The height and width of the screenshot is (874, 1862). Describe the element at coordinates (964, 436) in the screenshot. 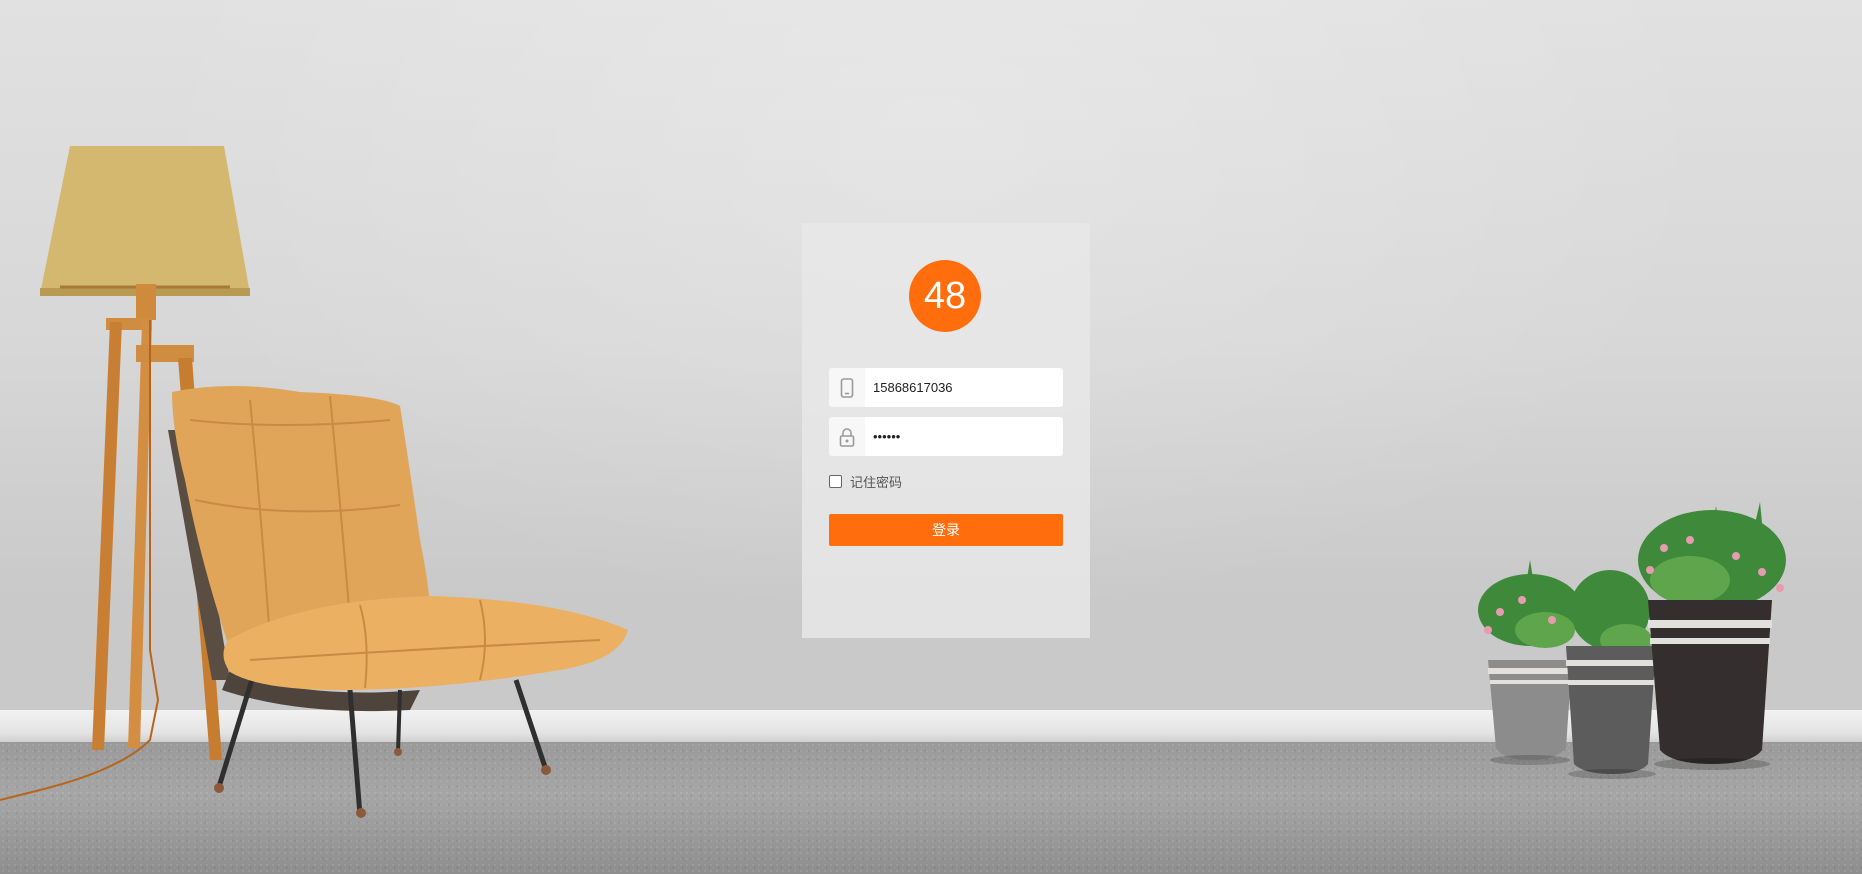

I see `password-input` at that location.